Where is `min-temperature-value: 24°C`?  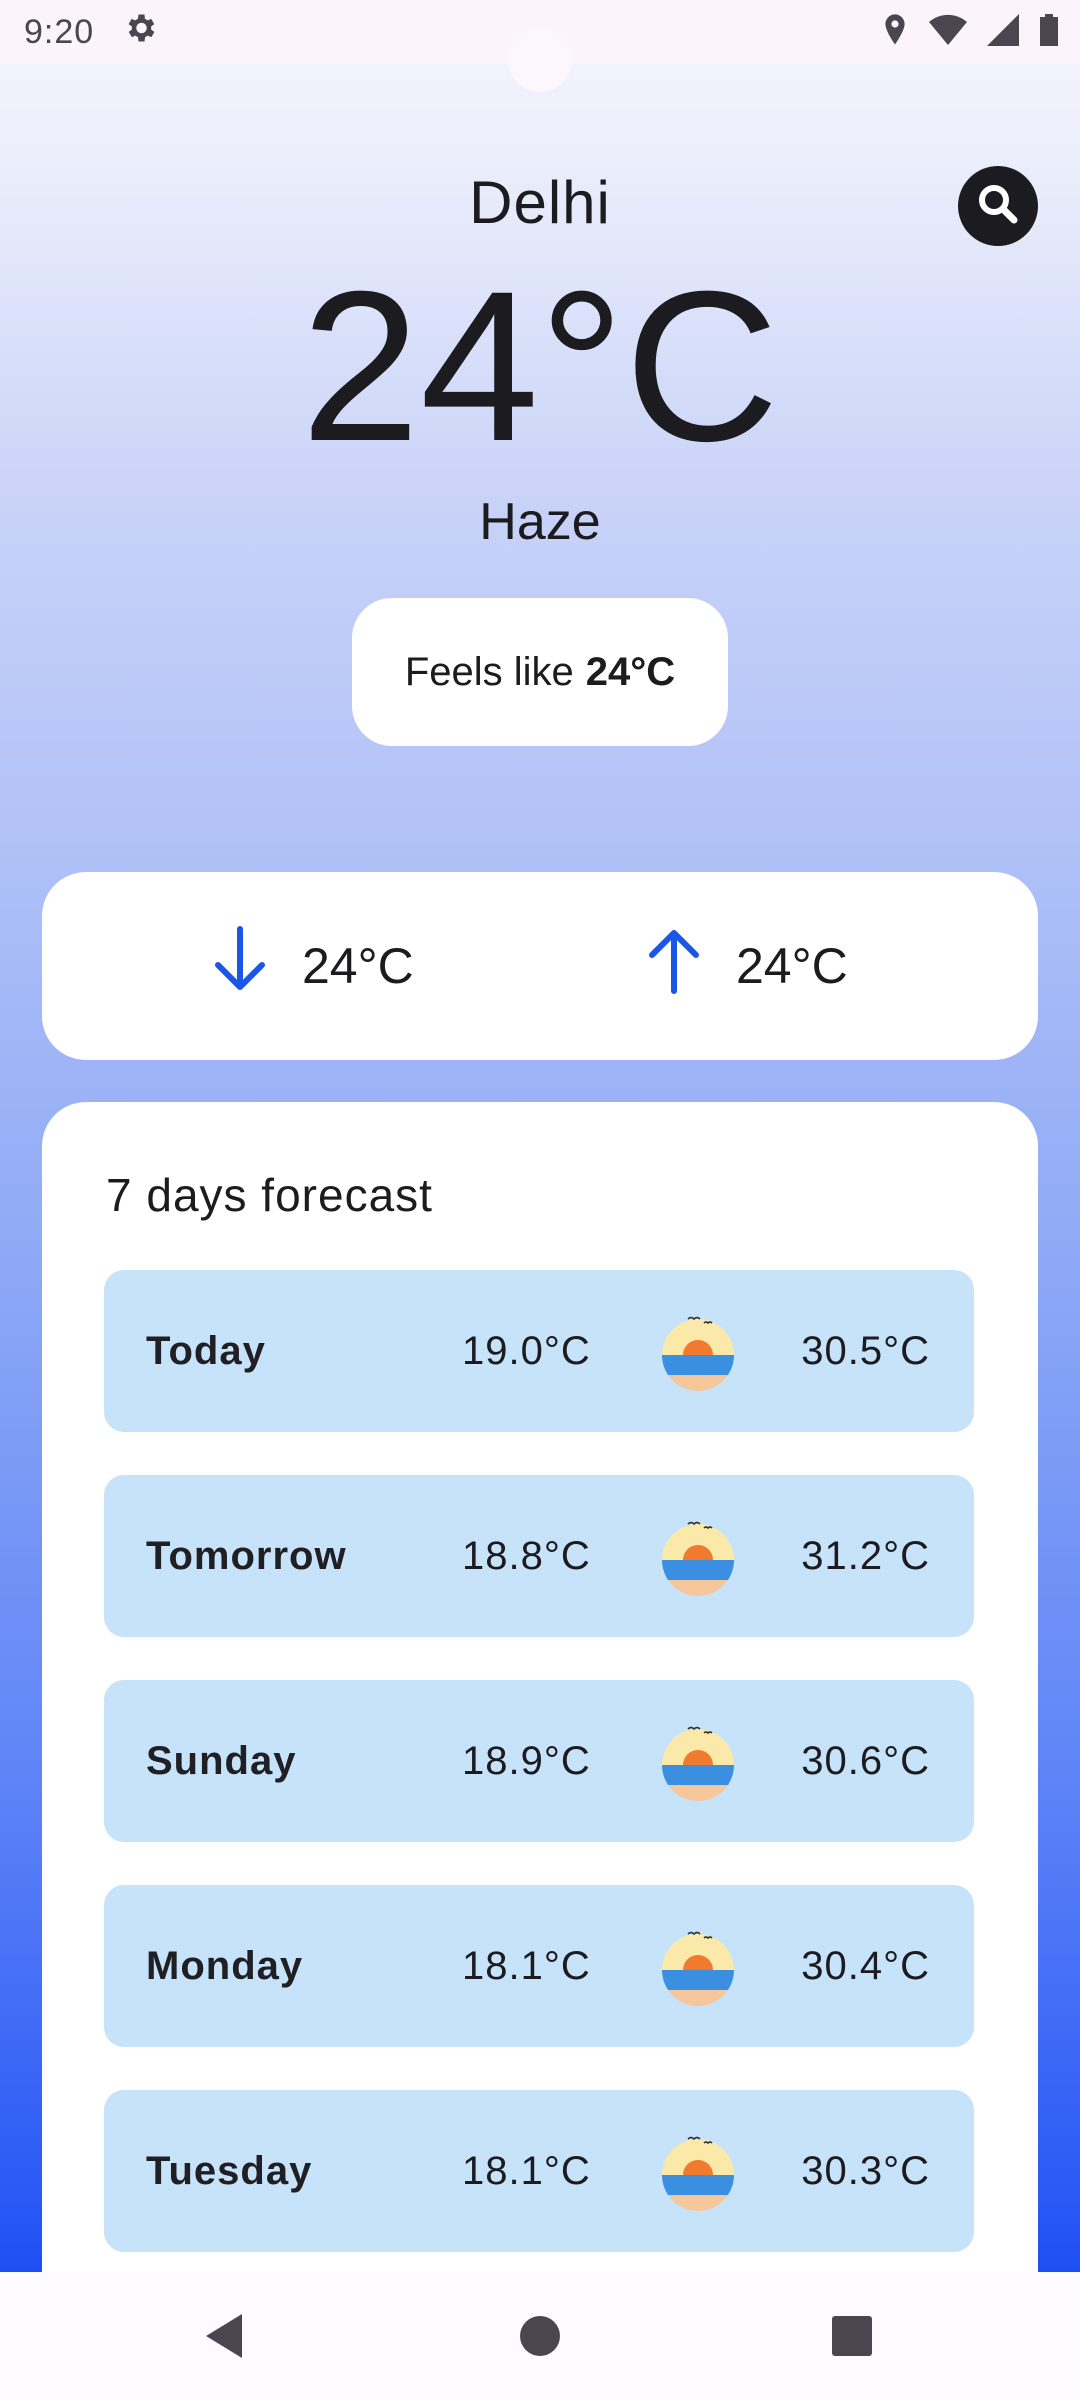
min-temperature-value: 24°C is located at coordinates (358, 966).